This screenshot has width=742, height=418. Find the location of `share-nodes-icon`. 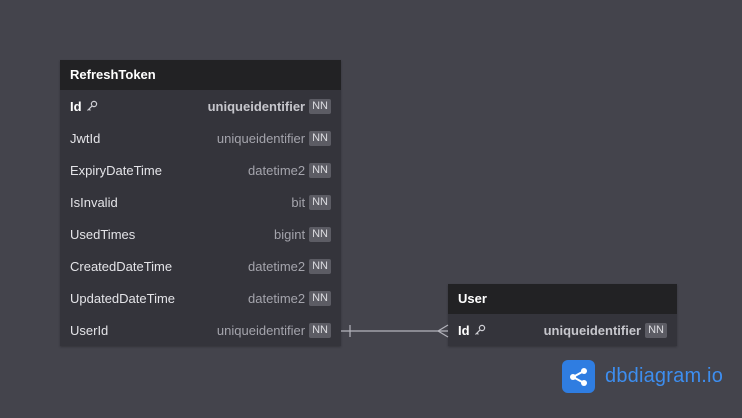

share-nodes-icon is located at coordinates (578, 376).